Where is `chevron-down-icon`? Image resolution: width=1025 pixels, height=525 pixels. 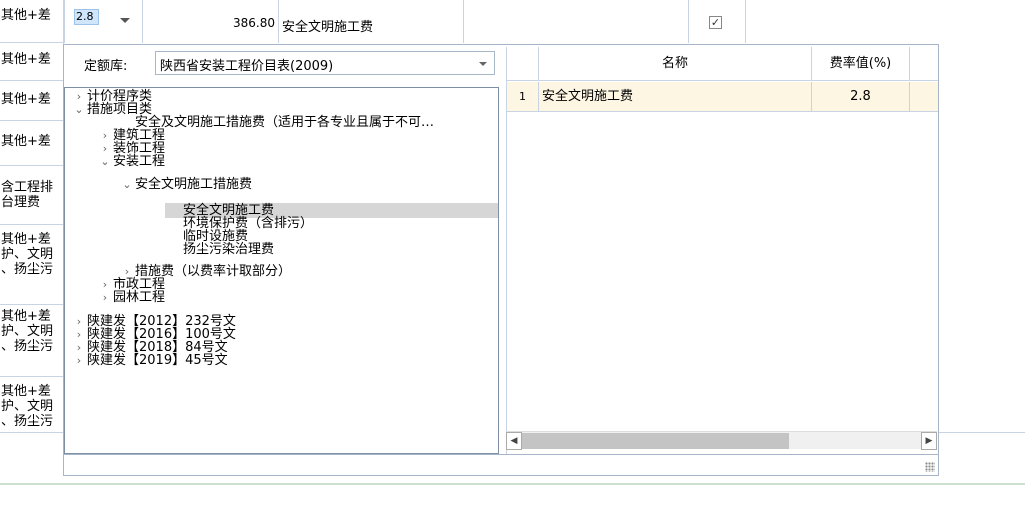 chevron-down-icon is located at coordinates (483, 64).